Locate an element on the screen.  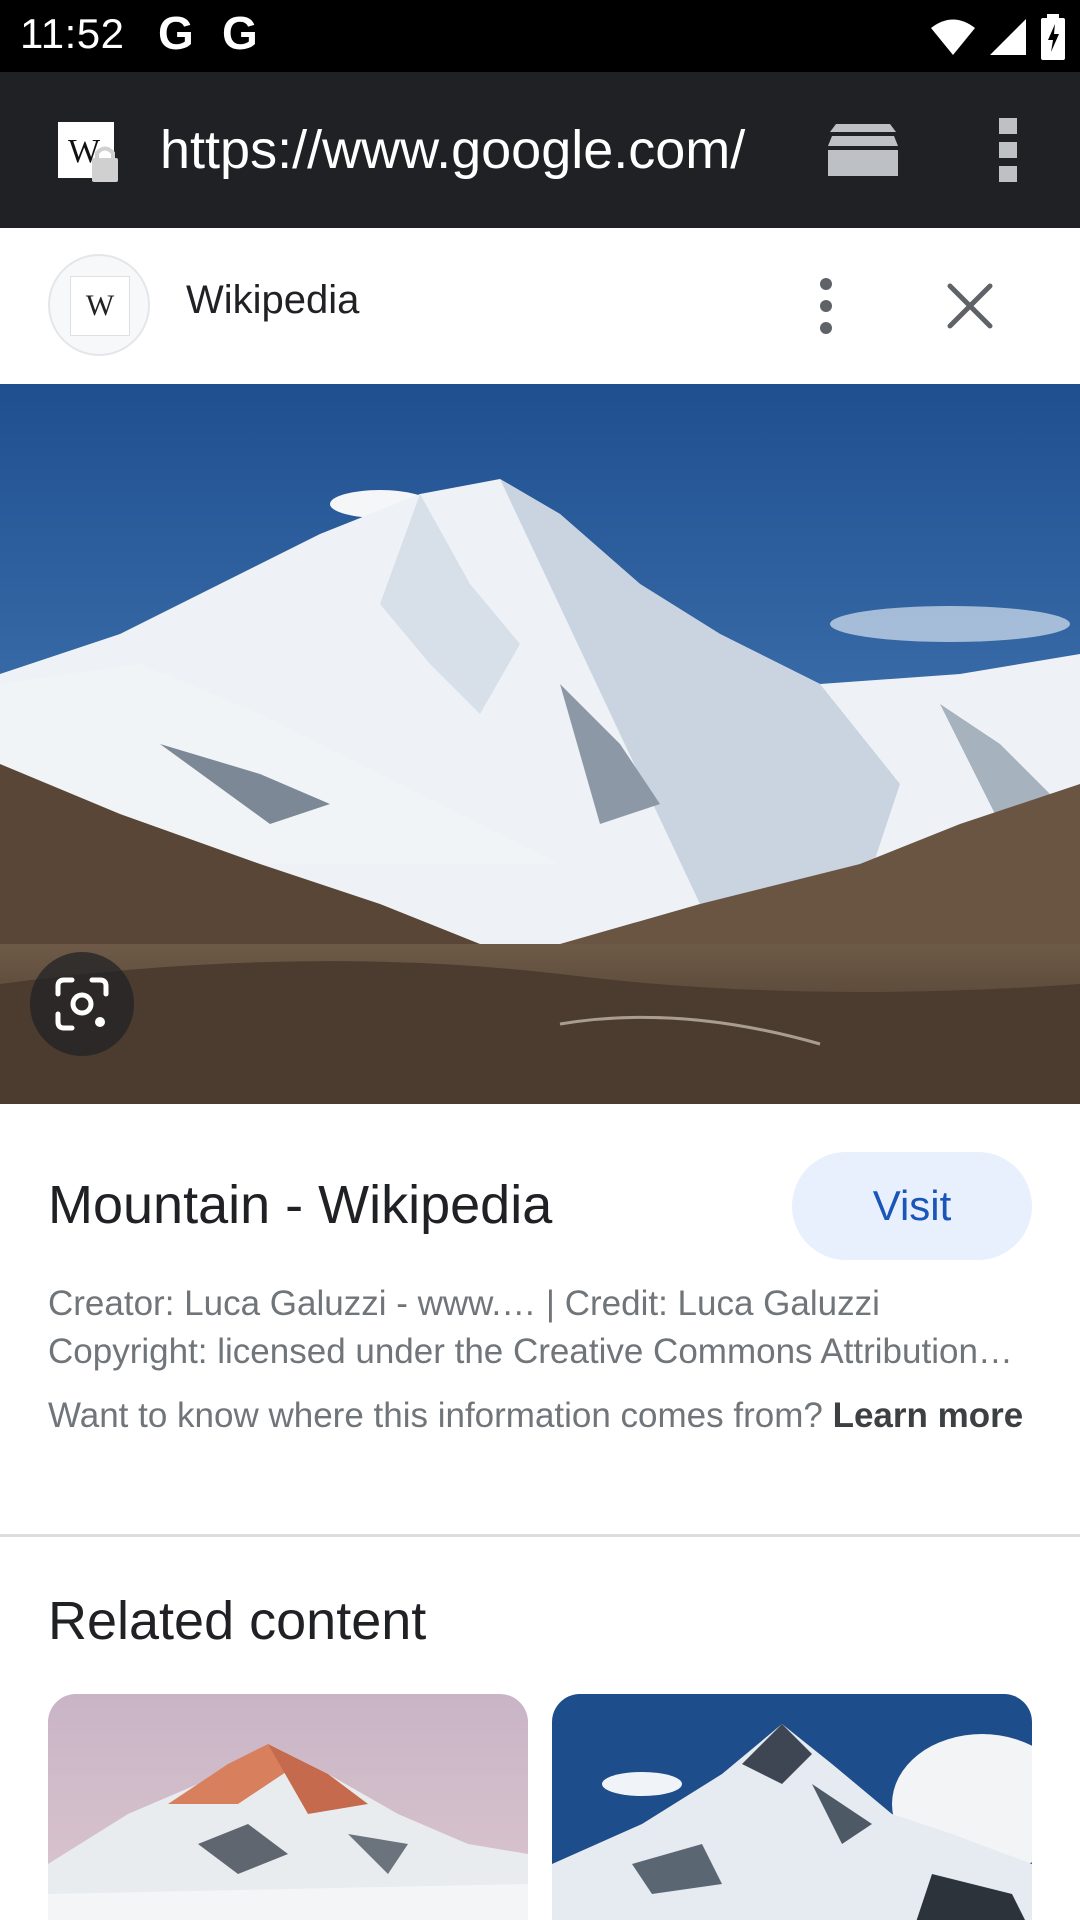
status-bar: 11:52 G G is located at coordinates (540, 36).